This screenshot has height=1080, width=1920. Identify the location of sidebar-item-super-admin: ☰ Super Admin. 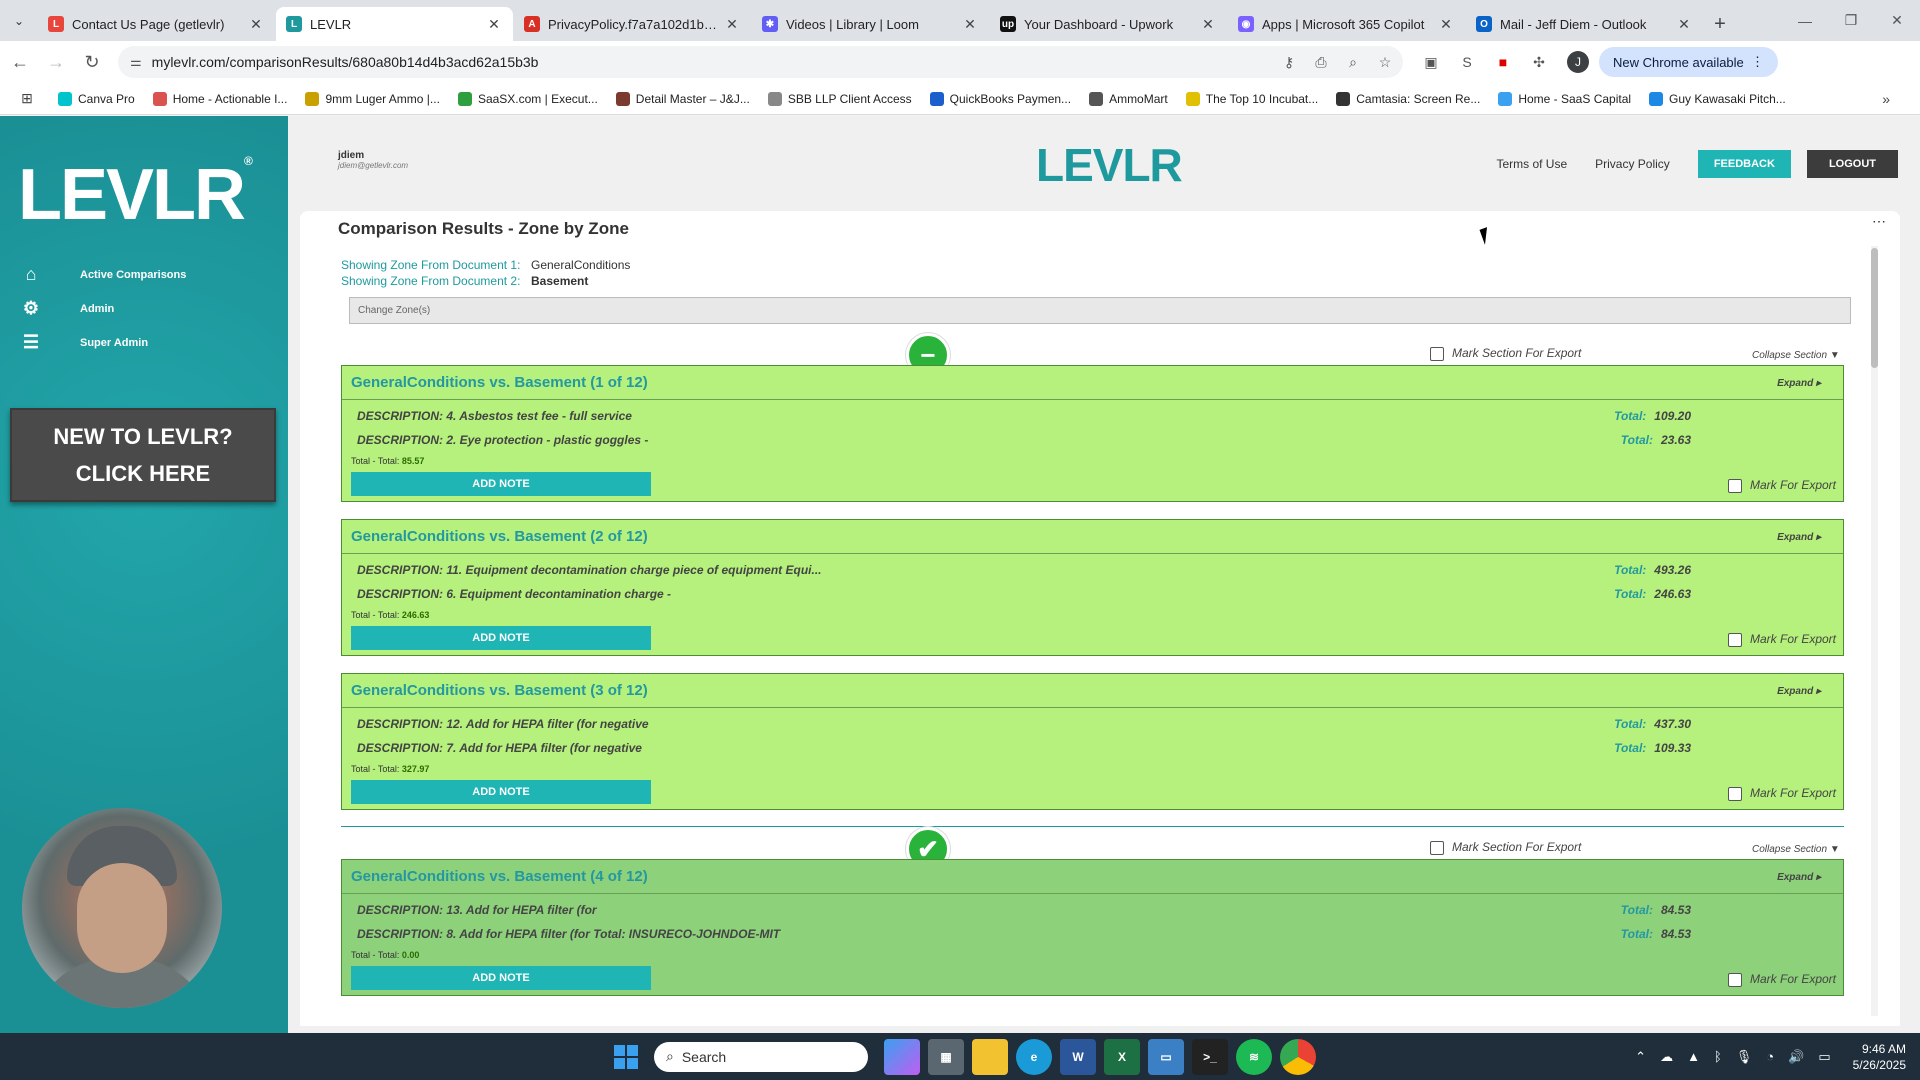
(84, 342).